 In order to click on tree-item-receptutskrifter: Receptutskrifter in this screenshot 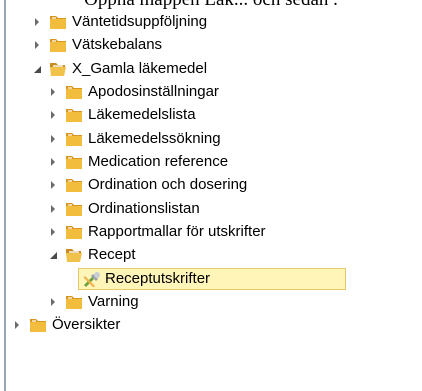, I will do `click(212, 279)`.